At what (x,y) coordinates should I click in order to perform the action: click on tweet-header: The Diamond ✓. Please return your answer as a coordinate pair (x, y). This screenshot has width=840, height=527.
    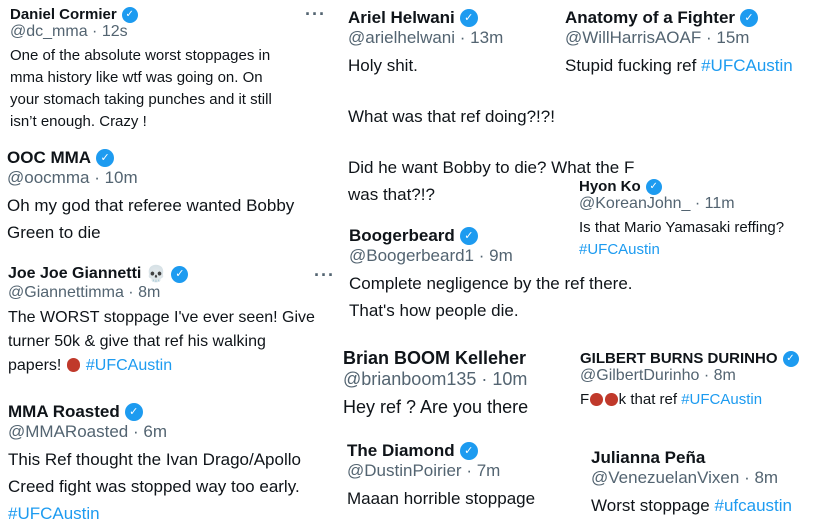
    Looking at the image, I should click on (462, 451).